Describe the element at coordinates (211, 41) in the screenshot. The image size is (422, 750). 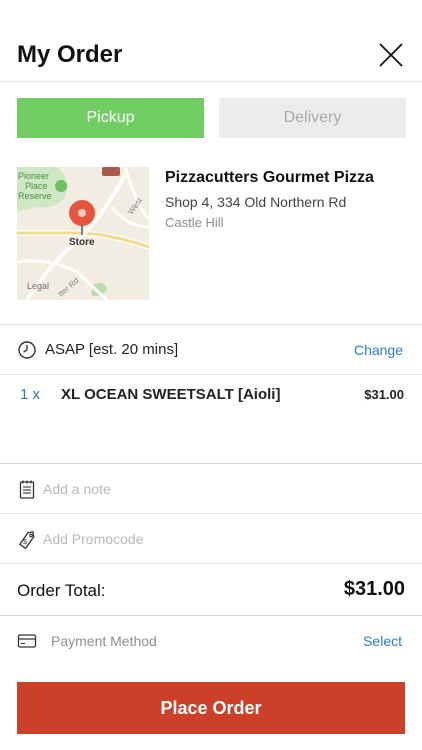
I see `header: My Order` at that location.